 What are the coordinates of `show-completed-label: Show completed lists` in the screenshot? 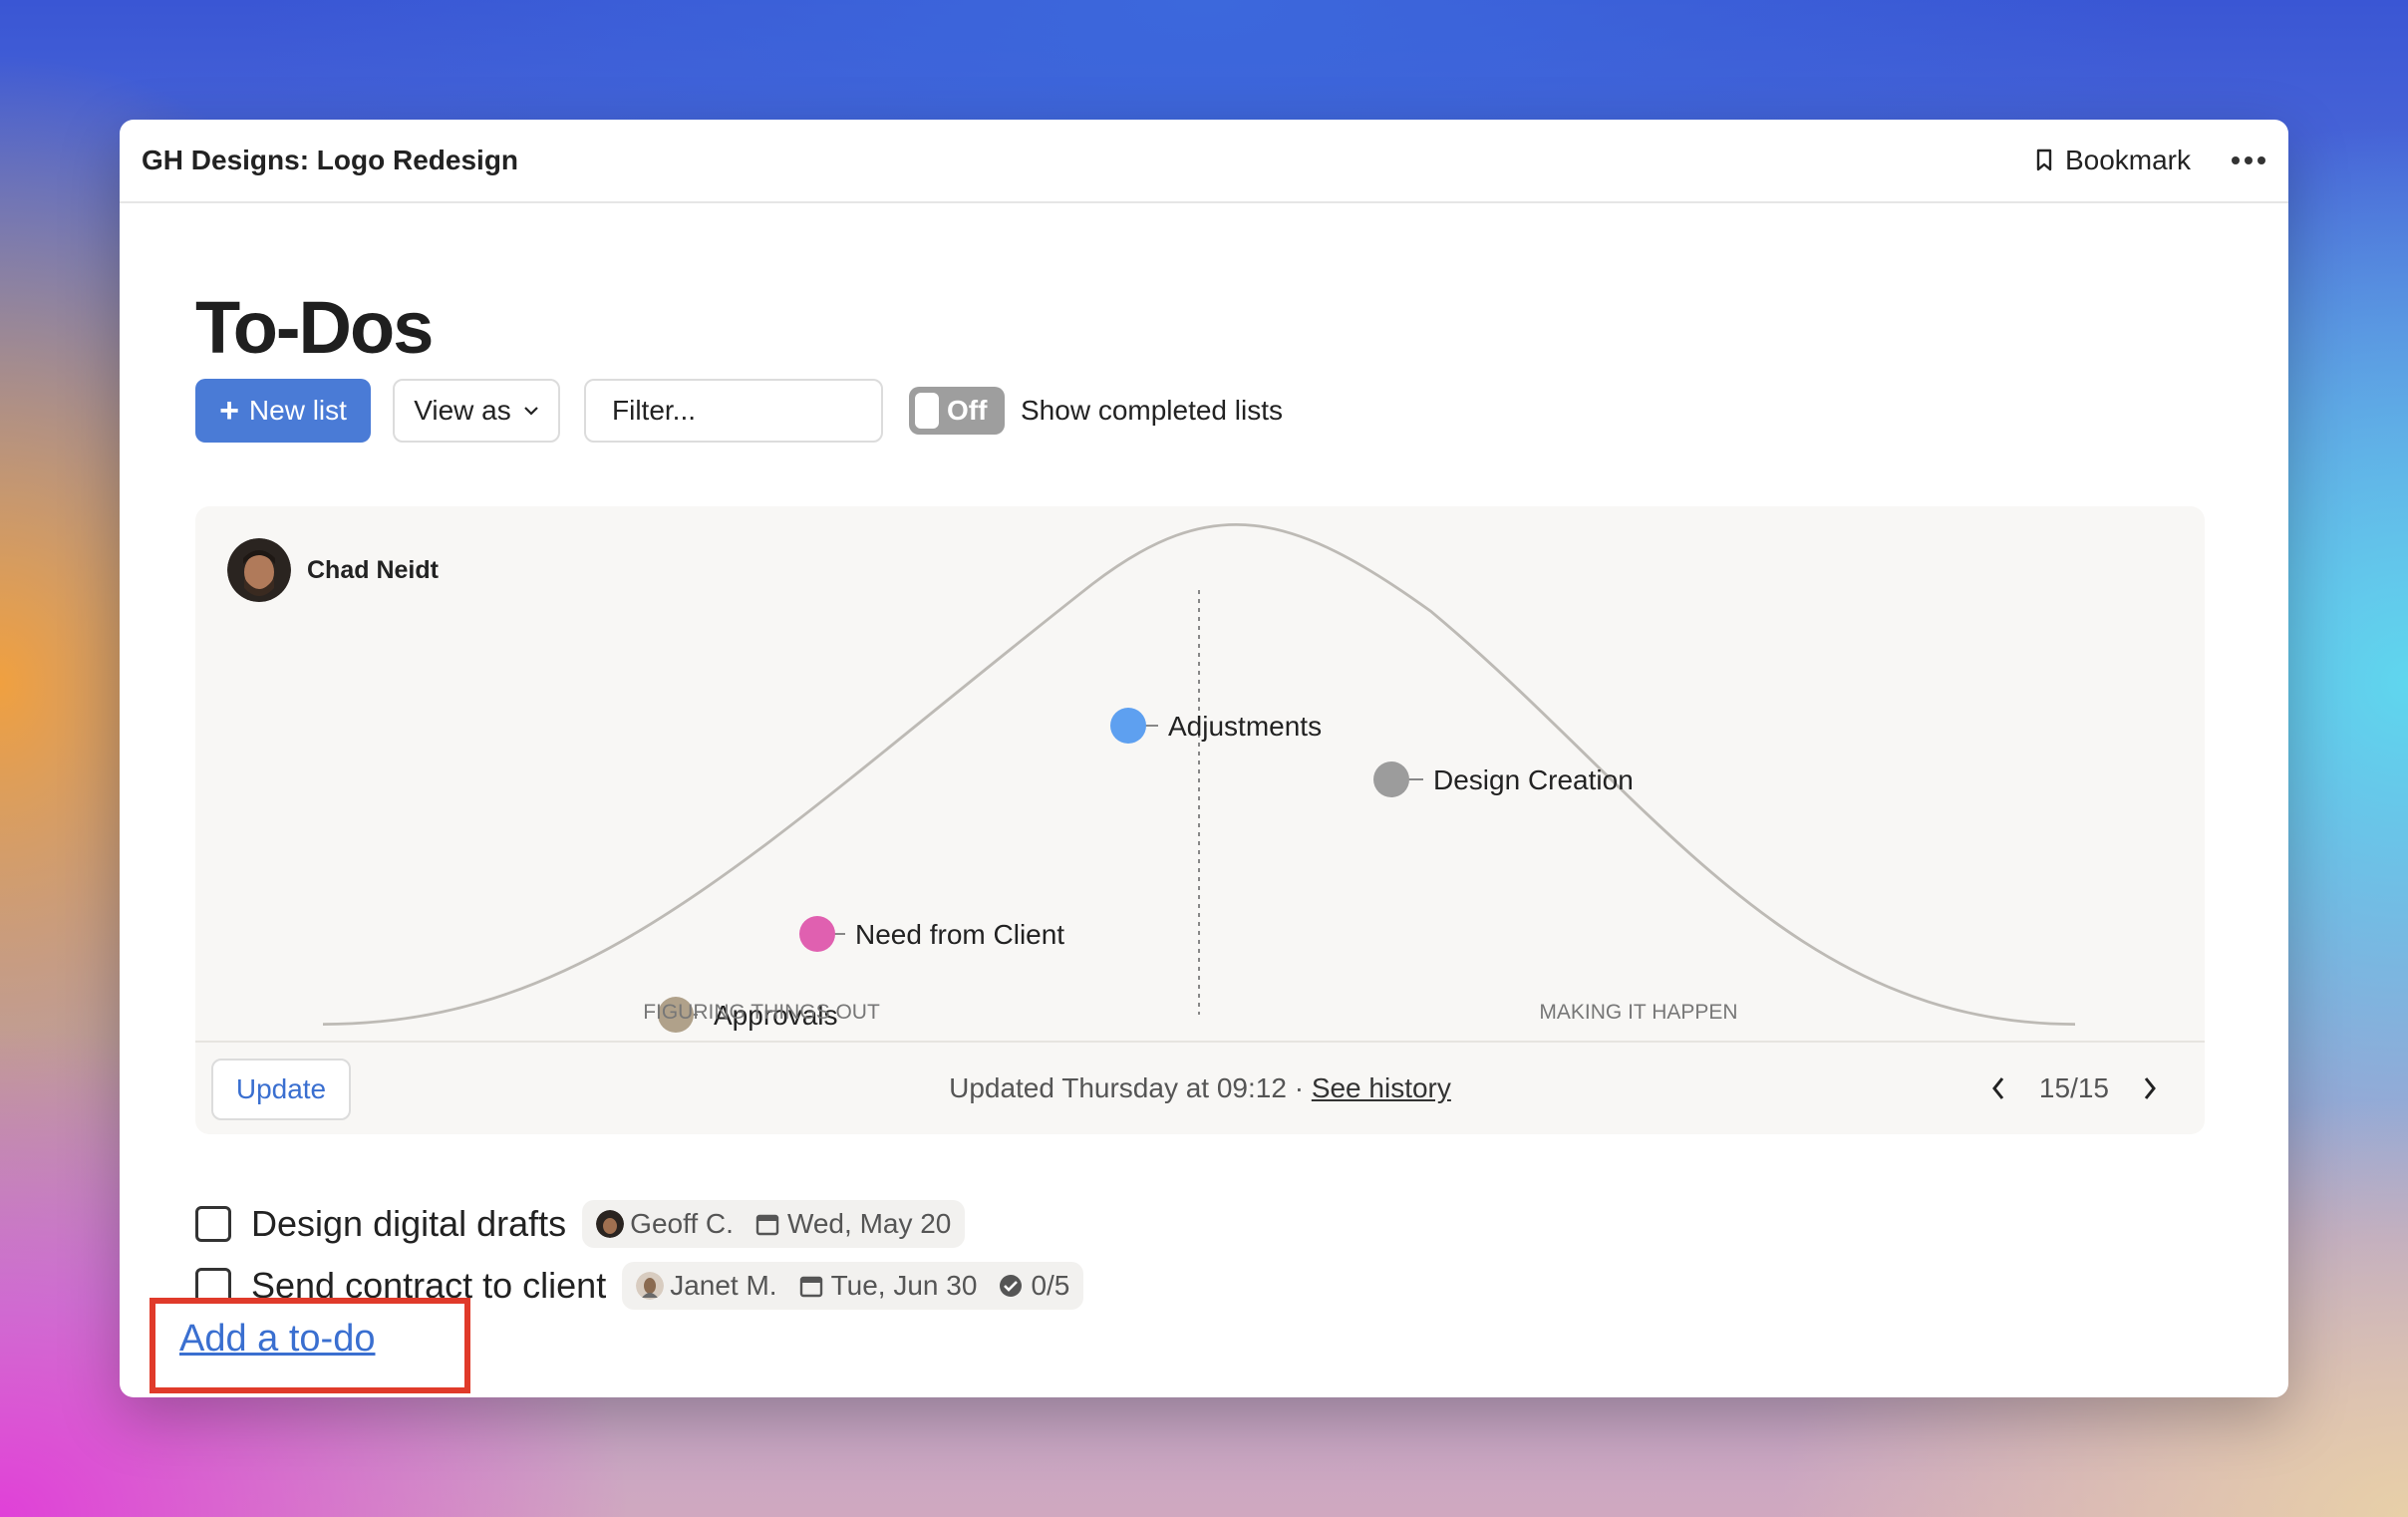 It's located at (1152, 410).